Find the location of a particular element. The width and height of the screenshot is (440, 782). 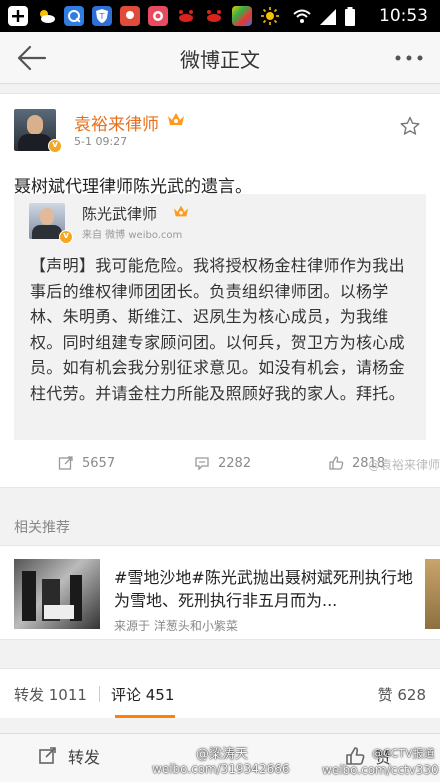

watermark-right-handle: @CCTV报道 is located at coordinates (403, 753).